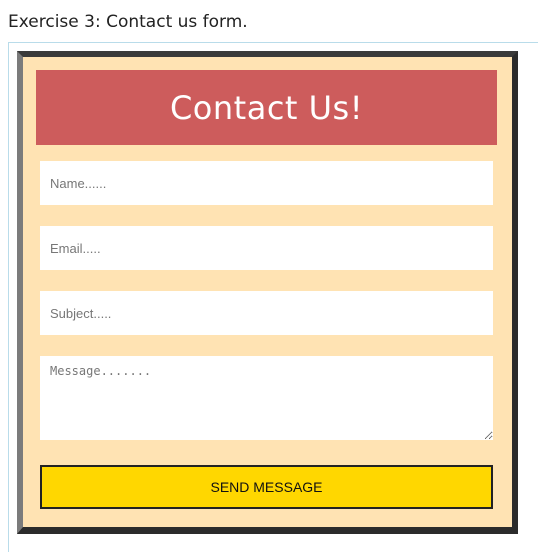 The image size is (538, 552). What do you see at coordinates (266, 398) in the screenshot?
I see `message-textarea` at bounding box center [266, 398].